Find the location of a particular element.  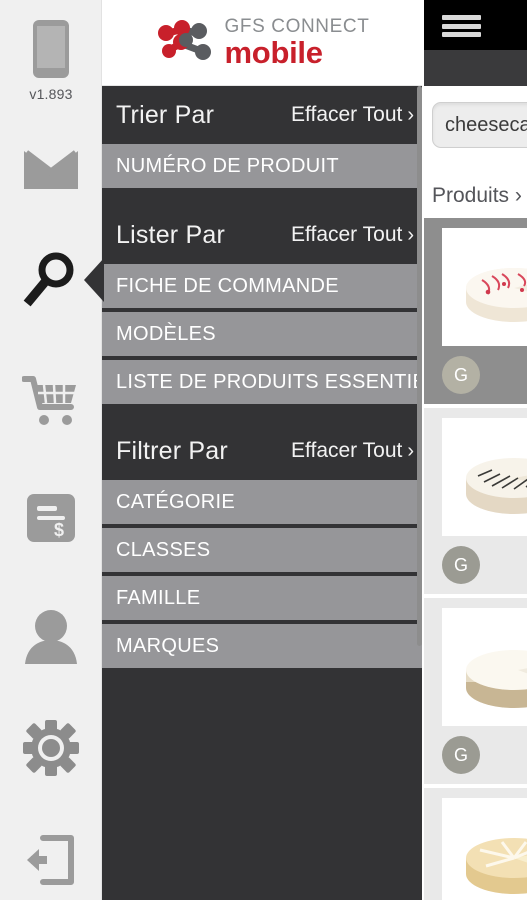

option-label: LISTE DE PRODUITS ESSENTIELS is located at coordinates (269, 381).